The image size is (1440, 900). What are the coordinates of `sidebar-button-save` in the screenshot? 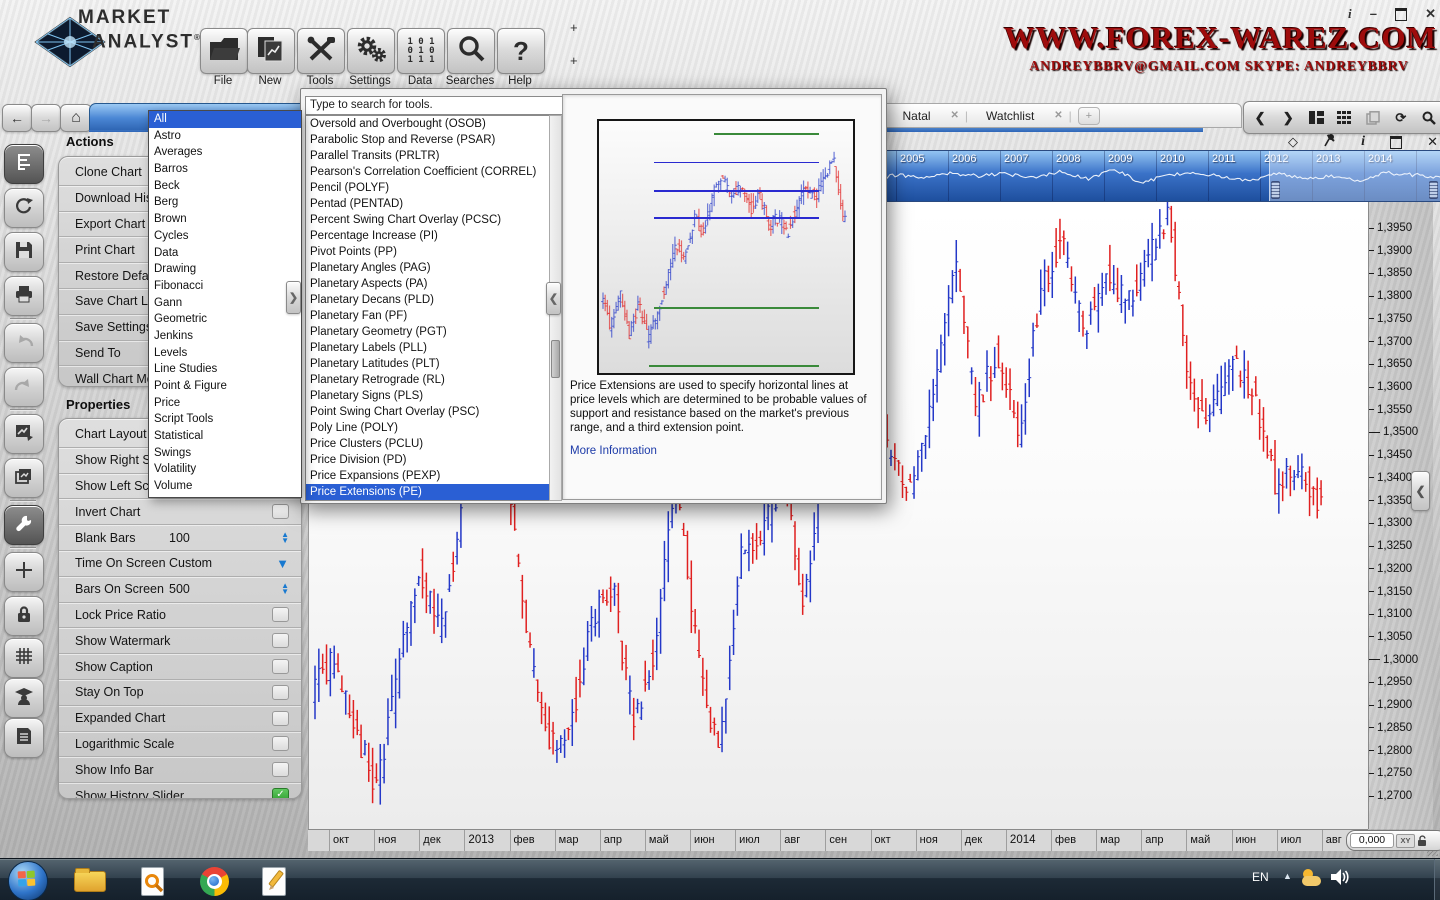 It's located at (24, 252).